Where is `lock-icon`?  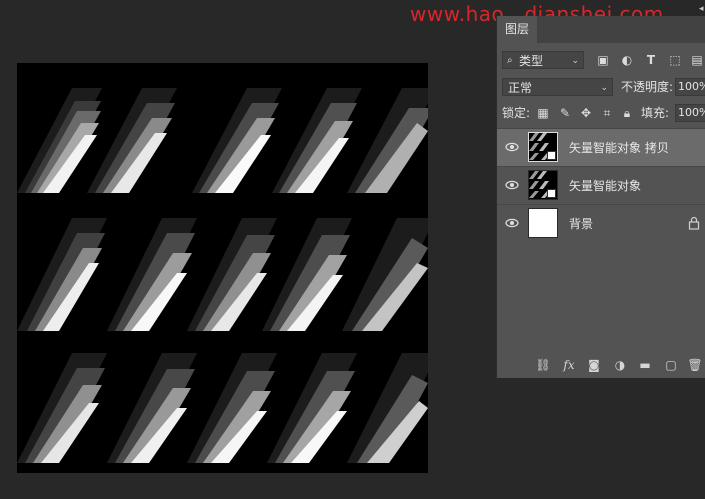
lock-icon is located at coordinates (694, 223).